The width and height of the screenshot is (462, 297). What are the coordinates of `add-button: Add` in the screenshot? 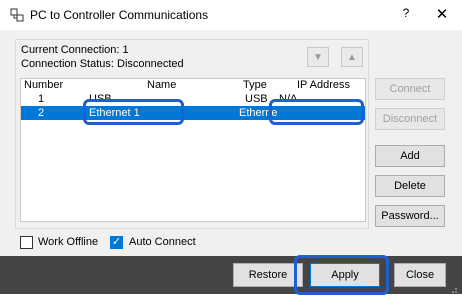 It's located at (410, 156).